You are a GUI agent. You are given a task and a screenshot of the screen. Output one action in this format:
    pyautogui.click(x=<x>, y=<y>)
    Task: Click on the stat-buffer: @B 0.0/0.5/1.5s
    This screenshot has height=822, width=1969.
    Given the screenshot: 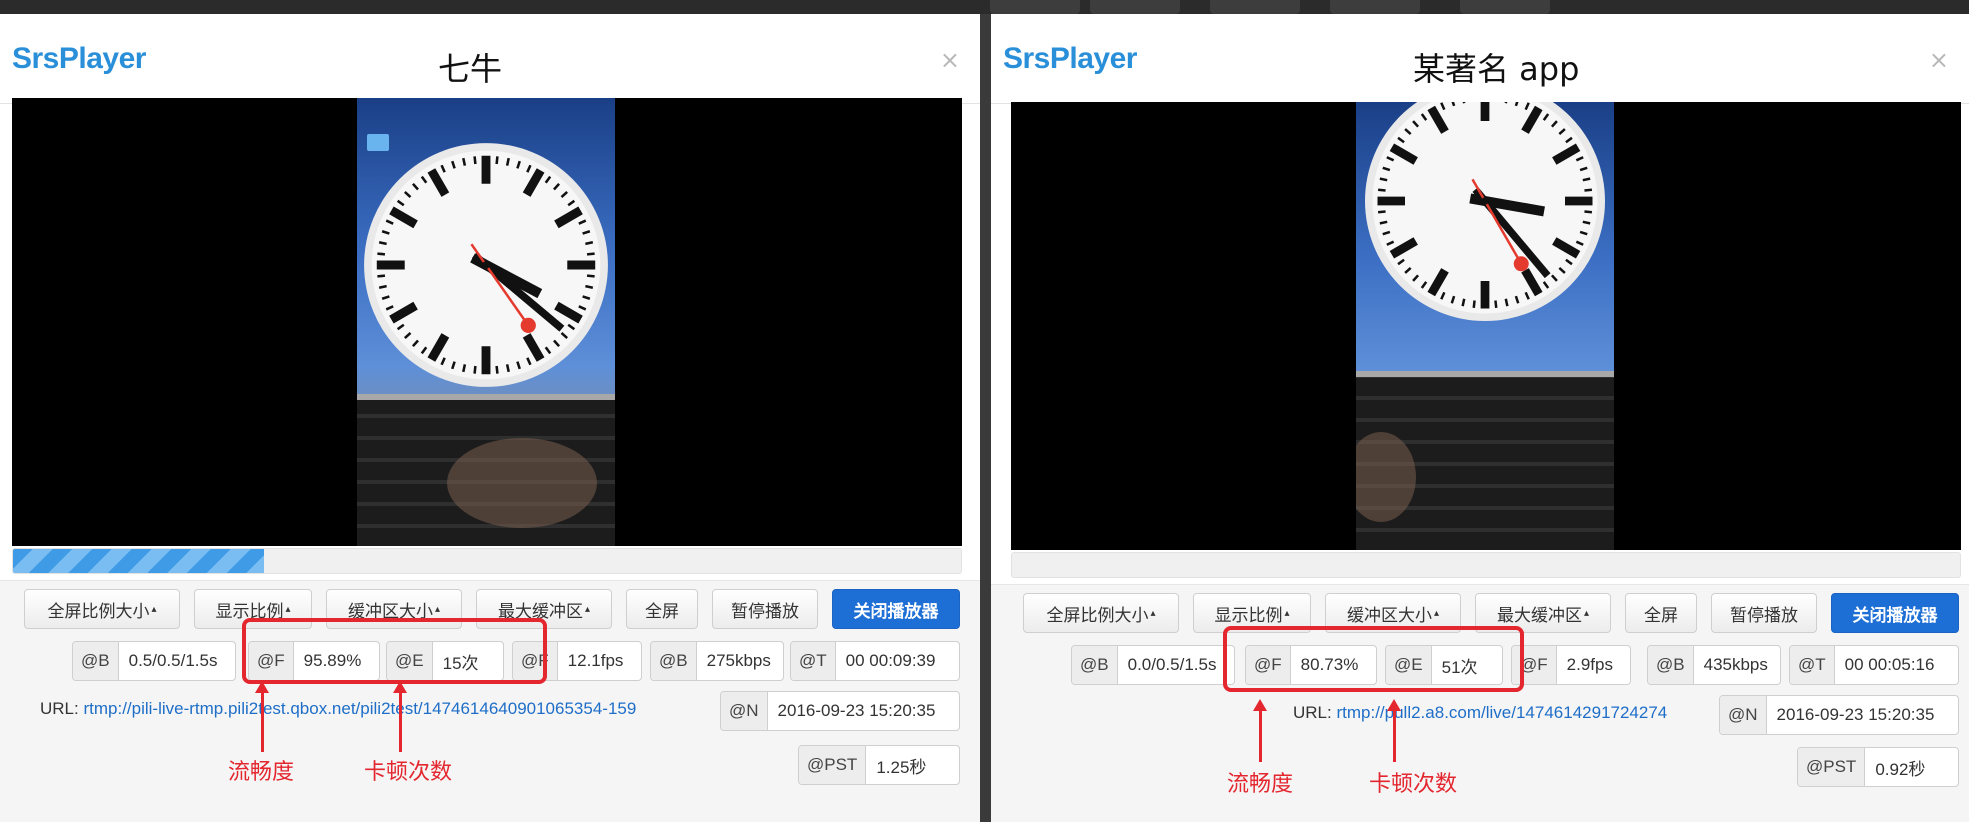 What is the action you would take?
    pyautogui.click(x=1153, y=665)
    